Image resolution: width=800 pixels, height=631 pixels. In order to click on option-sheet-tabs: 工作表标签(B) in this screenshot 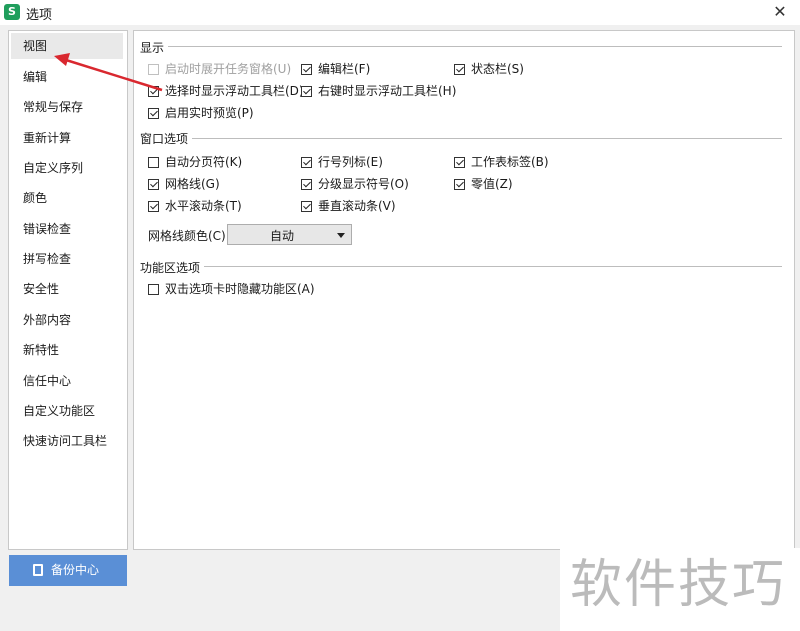, I will do `click(501, 162)`.